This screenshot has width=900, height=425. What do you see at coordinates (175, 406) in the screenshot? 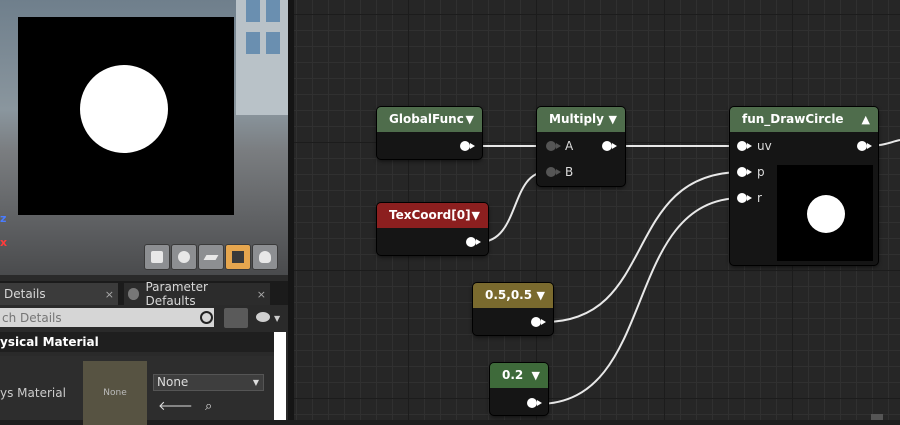
I see `arrow-left-icon: 🡐` at bounding box center [175, 406].